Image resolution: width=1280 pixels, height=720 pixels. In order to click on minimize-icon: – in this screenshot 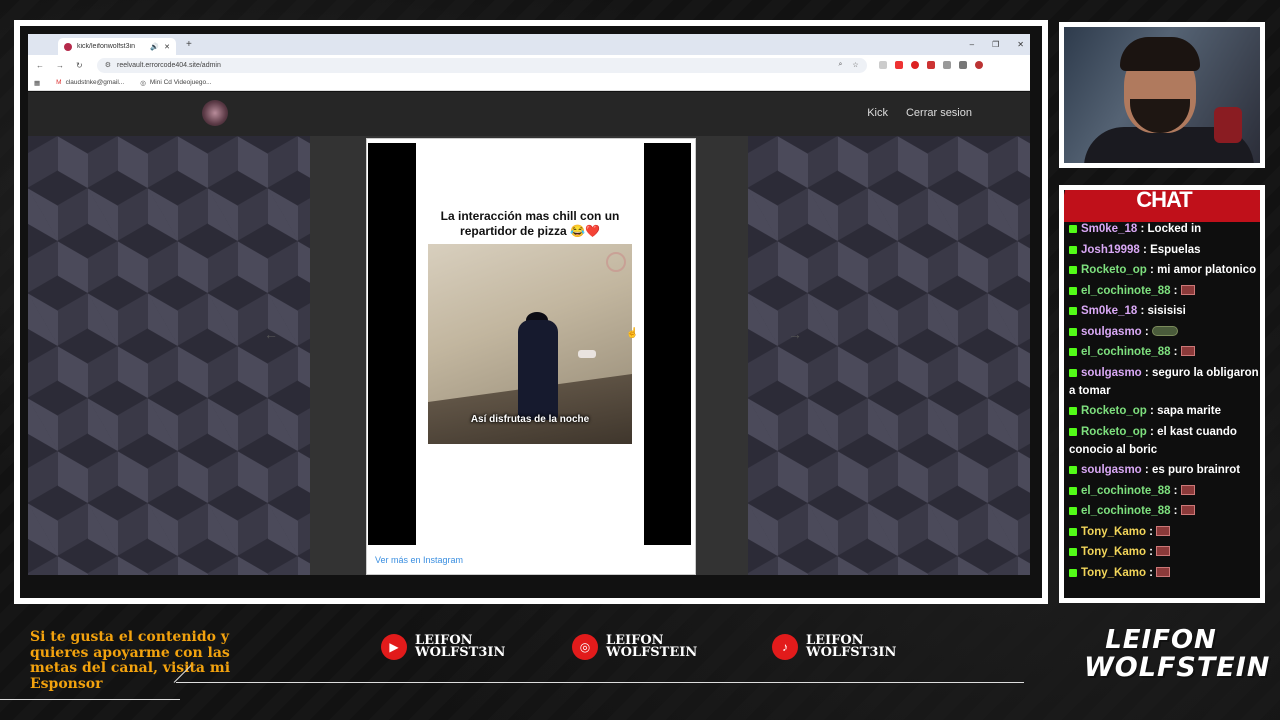, I will do `click(972, 44)`.